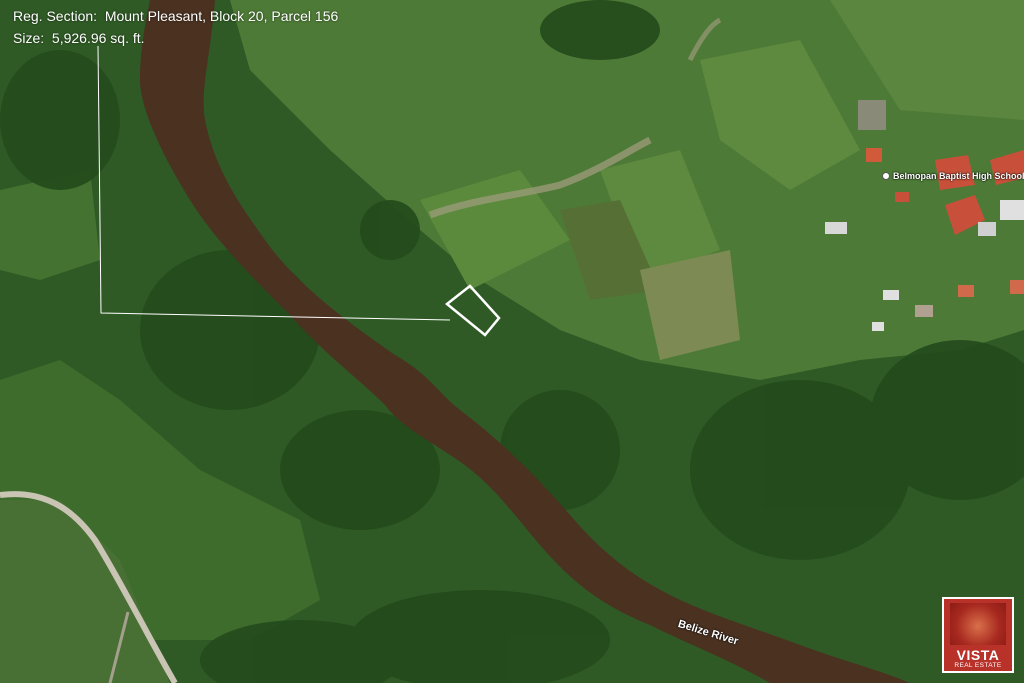 The width and height of the screenshot is (1024, 683). What do you see at coordinates (978, 624) in the screenshot?
I see `jaguar-logo-icon` at bounding box center [978, 624].